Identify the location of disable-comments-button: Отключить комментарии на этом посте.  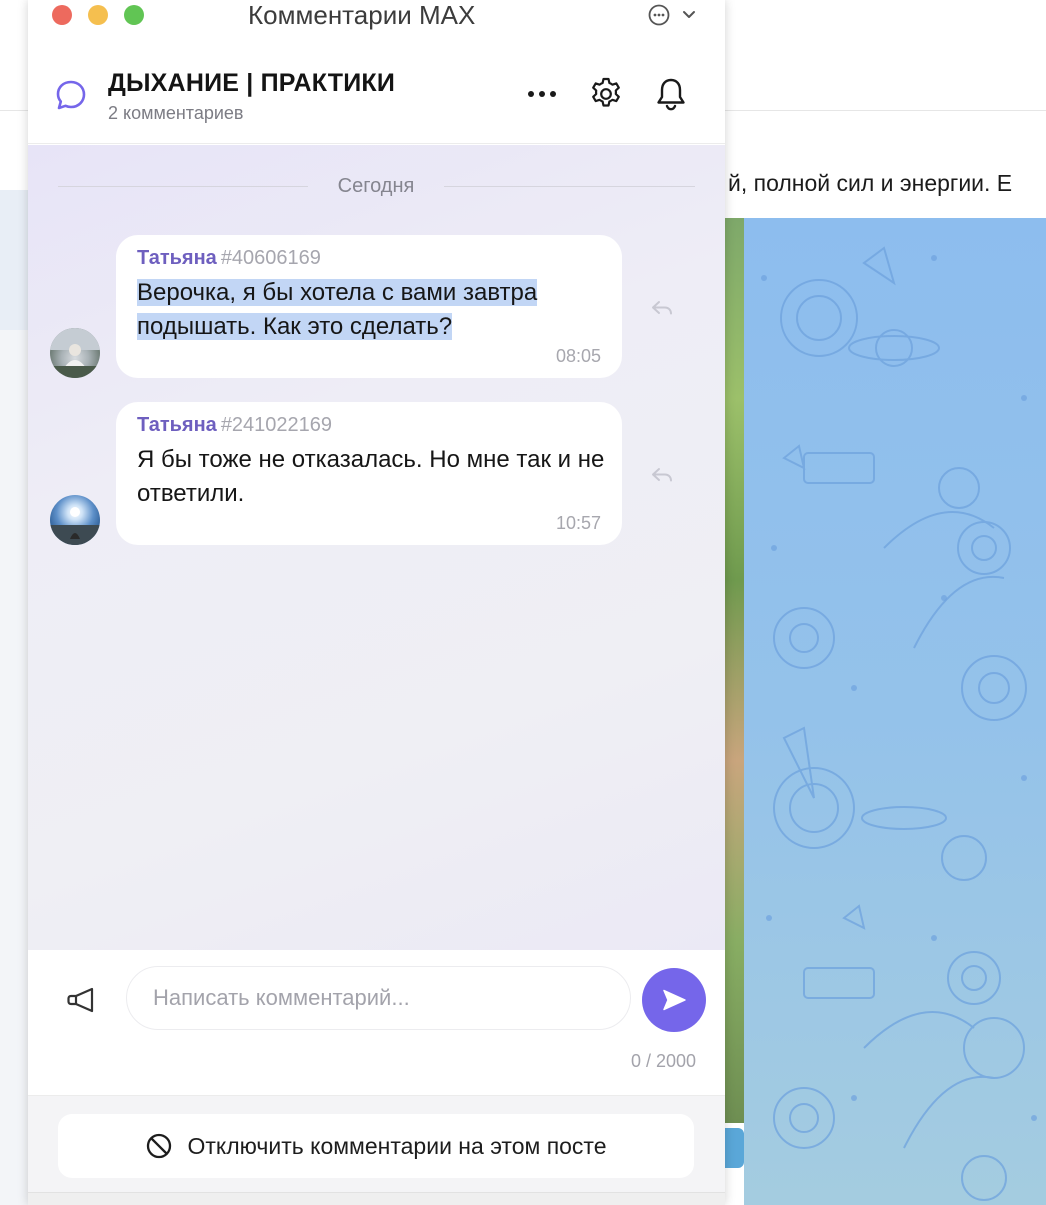
(376, 1146).